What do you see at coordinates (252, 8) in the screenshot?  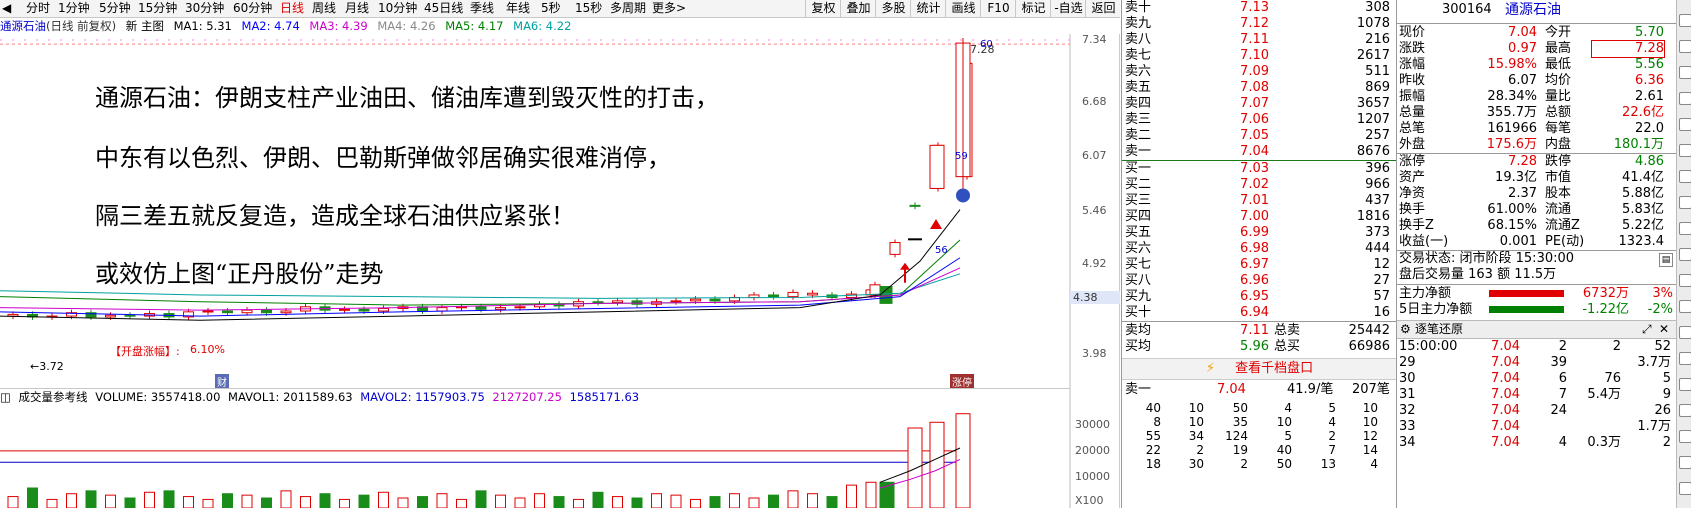 I see `period-tab-5: 60分钟` at bounding box center [252, 8].